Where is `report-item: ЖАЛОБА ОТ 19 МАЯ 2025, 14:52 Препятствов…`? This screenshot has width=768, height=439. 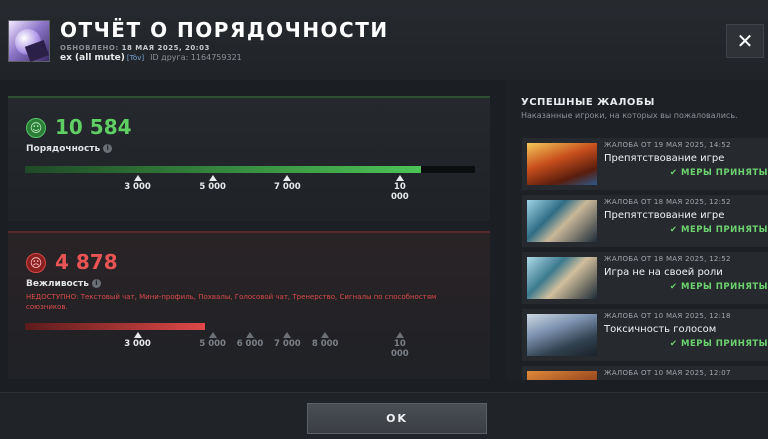 report-item: ЖАЛОБА ОТ 19 МАЯ 2025, 14:52 Препятствов… is located at coordinates (645, 164).